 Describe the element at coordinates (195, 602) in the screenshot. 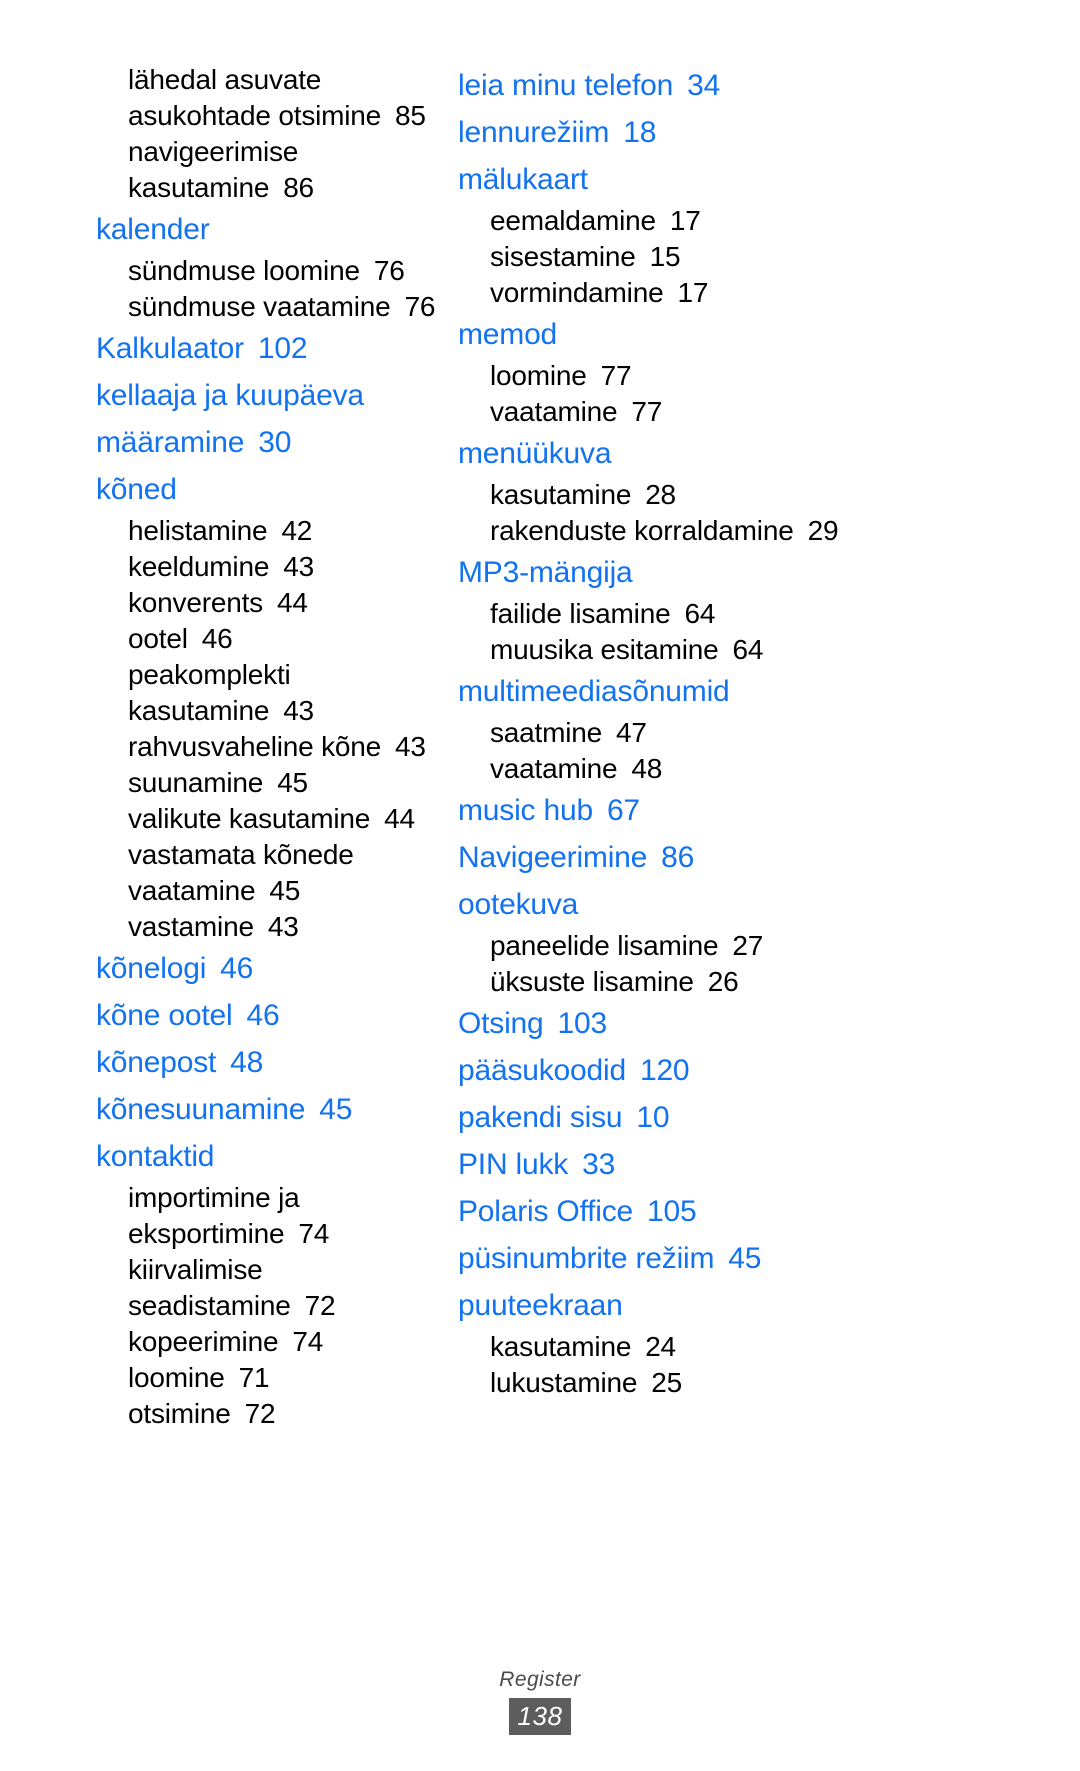

I see `index-entry-label: konverents` at that location.